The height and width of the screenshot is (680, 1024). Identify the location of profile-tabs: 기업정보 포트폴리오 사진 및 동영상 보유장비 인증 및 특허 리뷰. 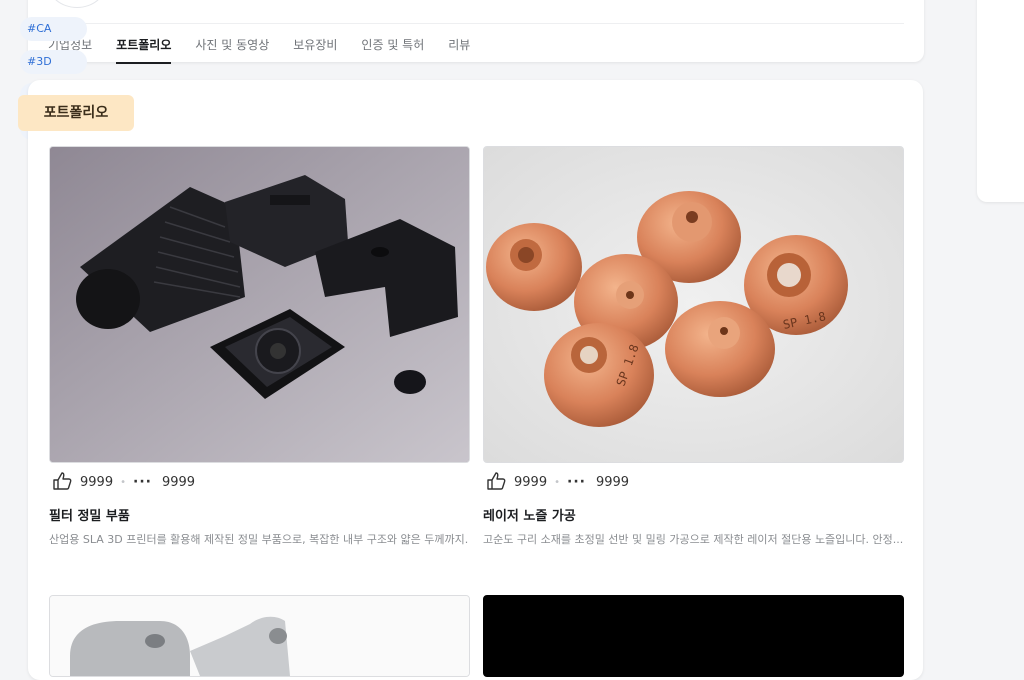
(271, 50).